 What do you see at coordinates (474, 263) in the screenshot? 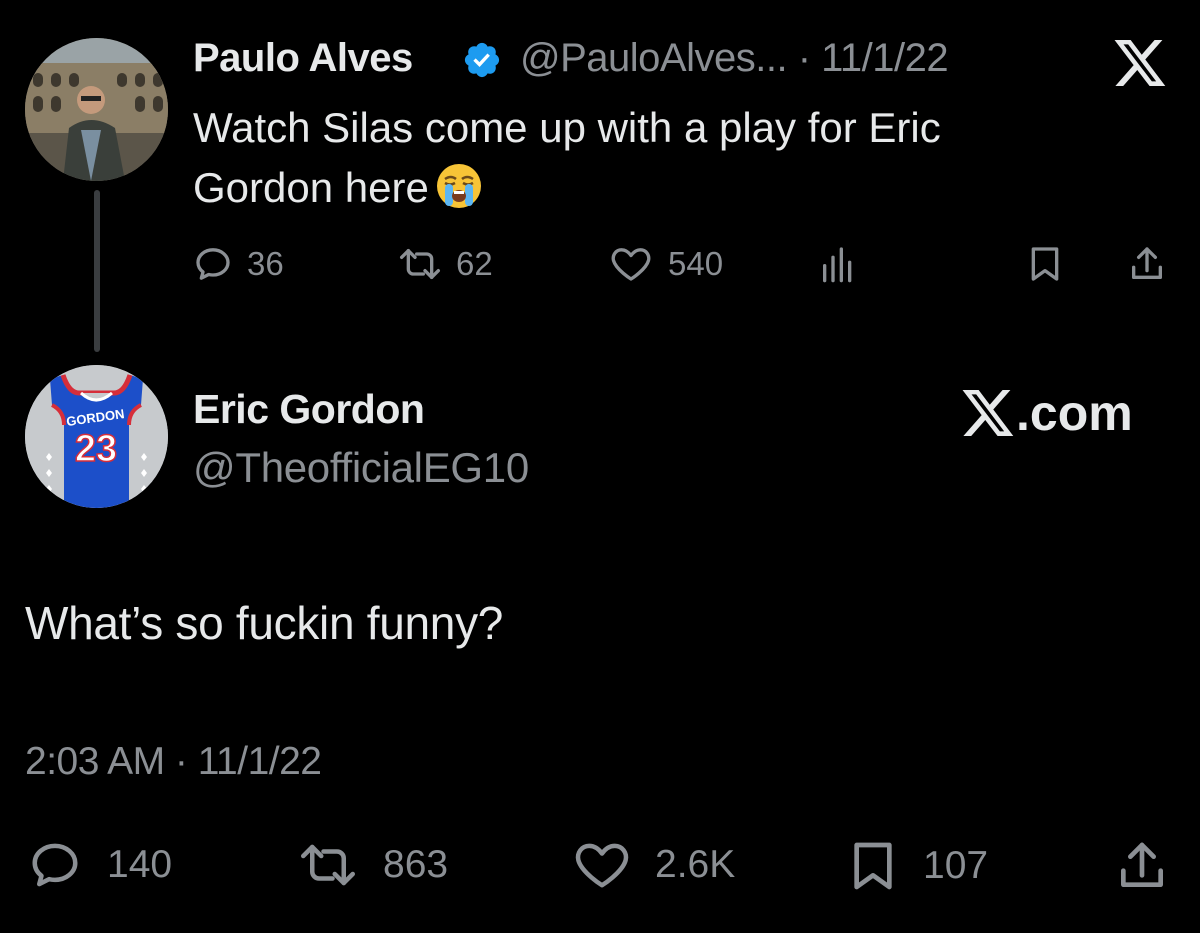
I see `parent-repost-count: 62` at bounding box center [474, 263].